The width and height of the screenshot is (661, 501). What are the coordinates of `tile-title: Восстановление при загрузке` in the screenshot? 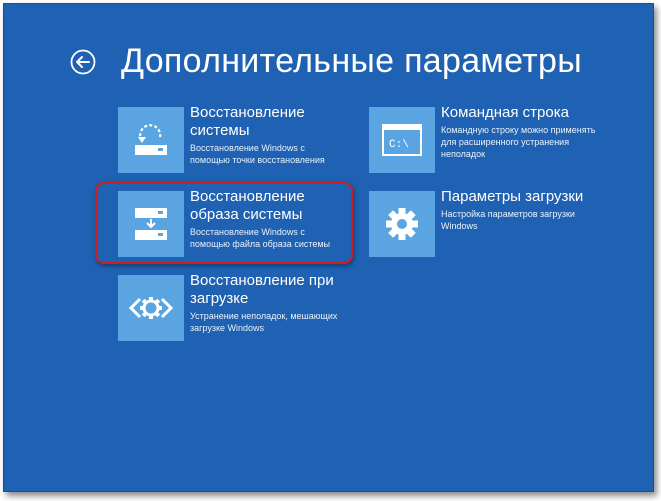 It's located at (262, 289).